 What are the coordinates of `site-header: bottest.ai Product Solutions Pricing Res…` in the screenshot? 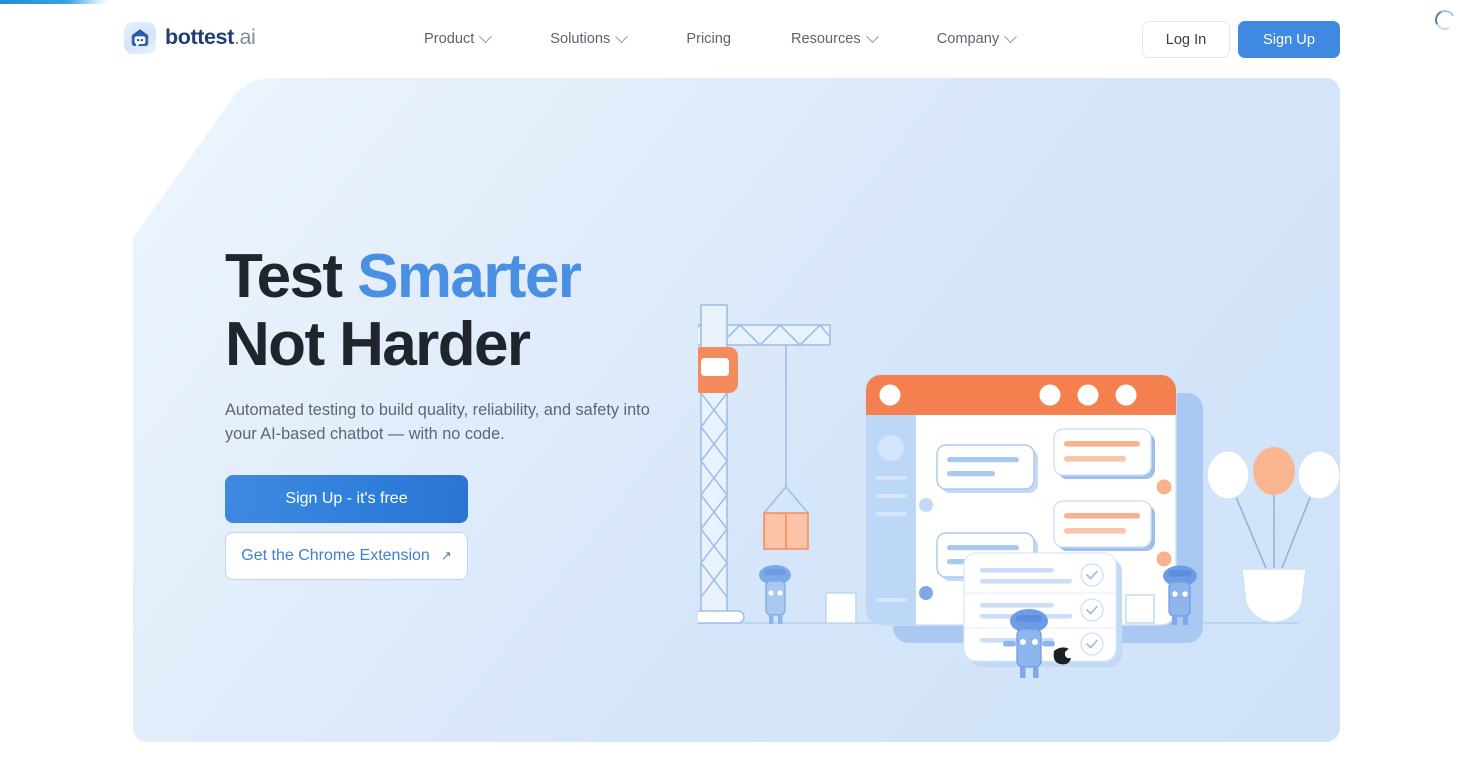 It's located at (736, 39).